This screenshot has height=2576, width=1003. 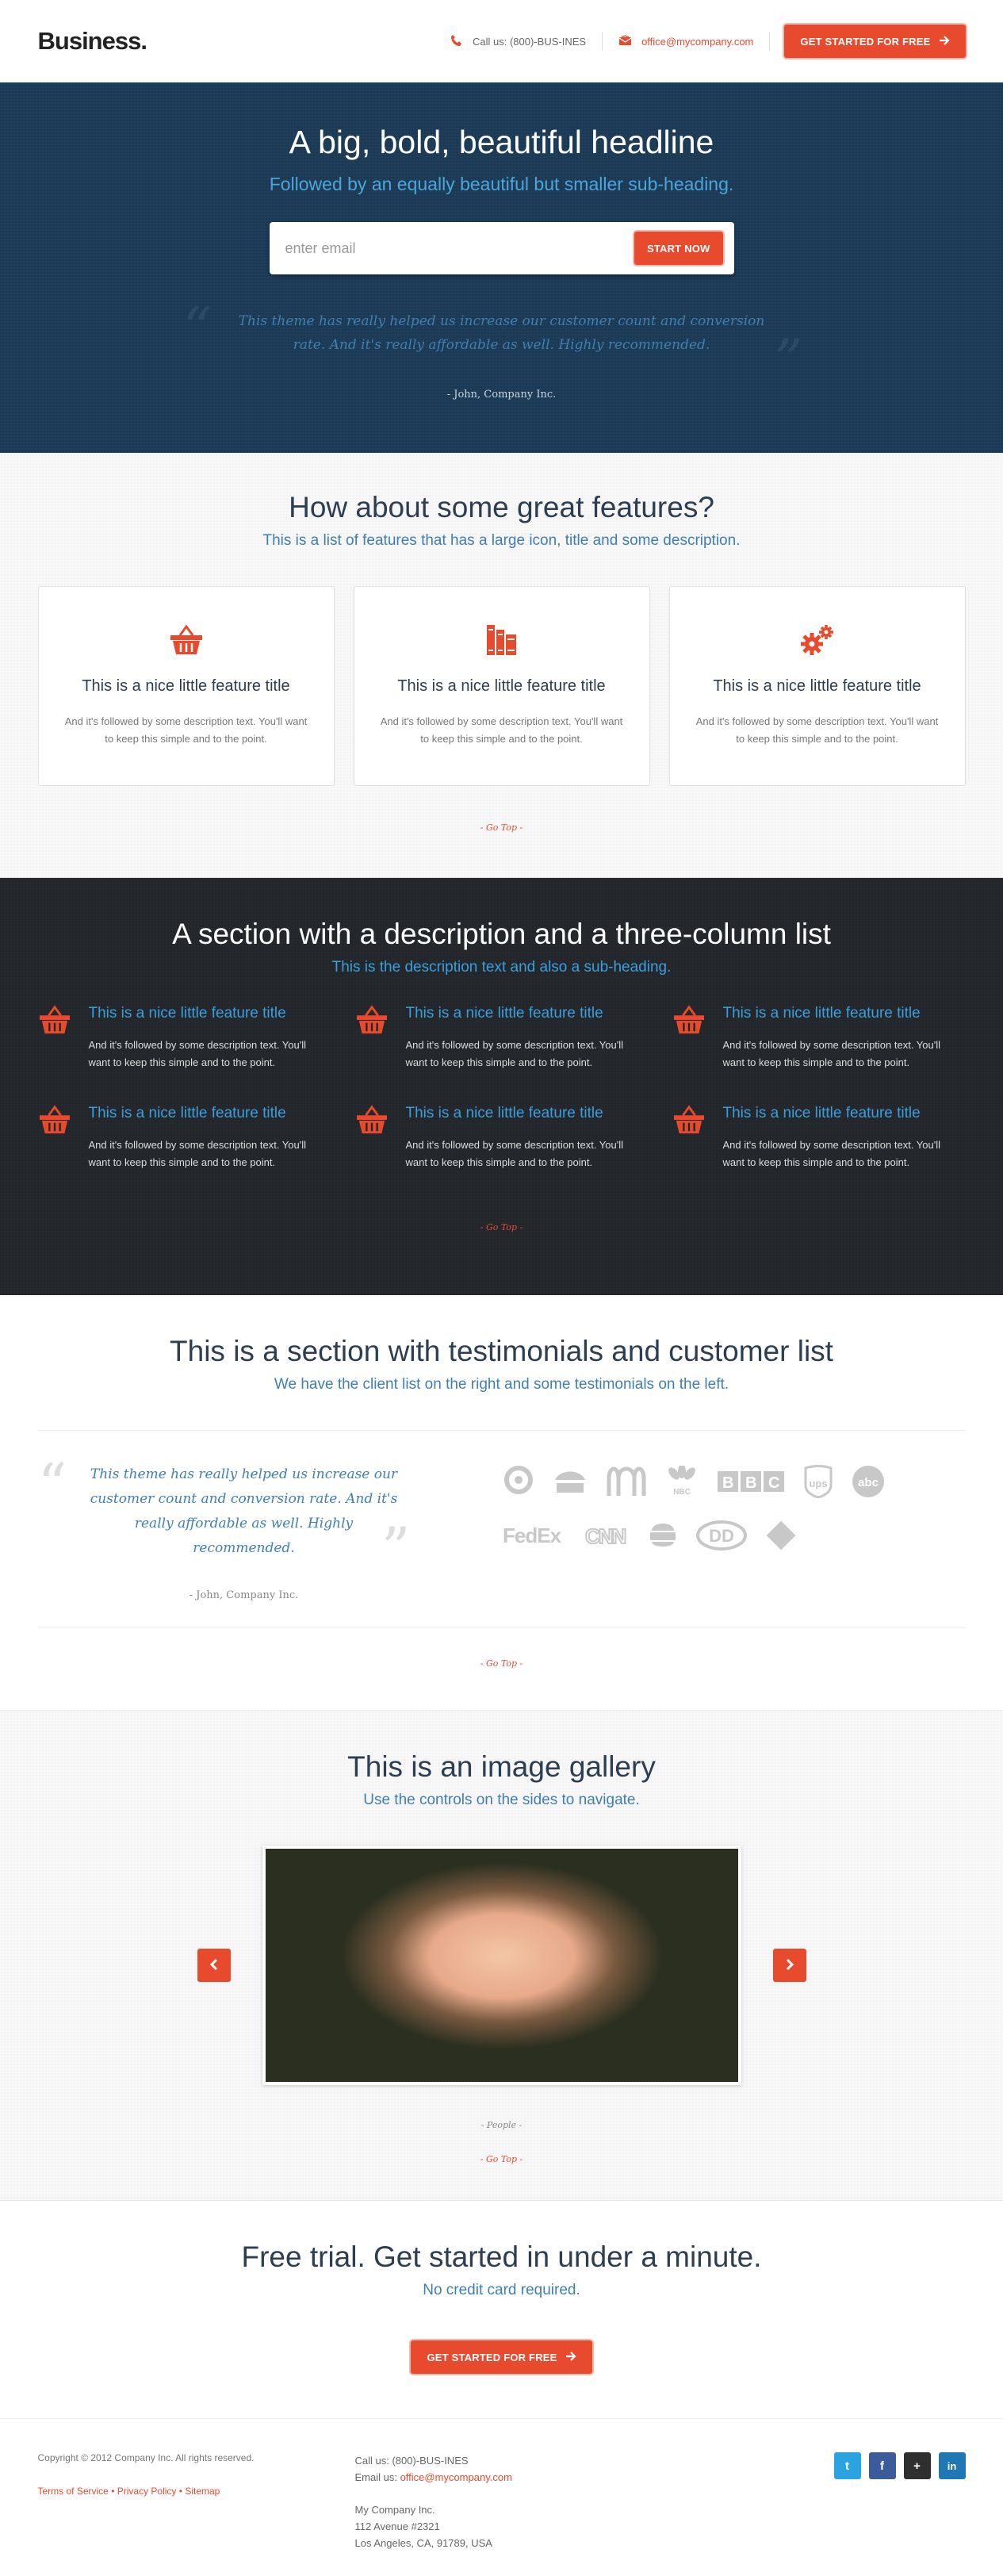 What do you see at coordinates (602, 42) in the screenshot?
I see `divider` at bounding box center [602, 42].